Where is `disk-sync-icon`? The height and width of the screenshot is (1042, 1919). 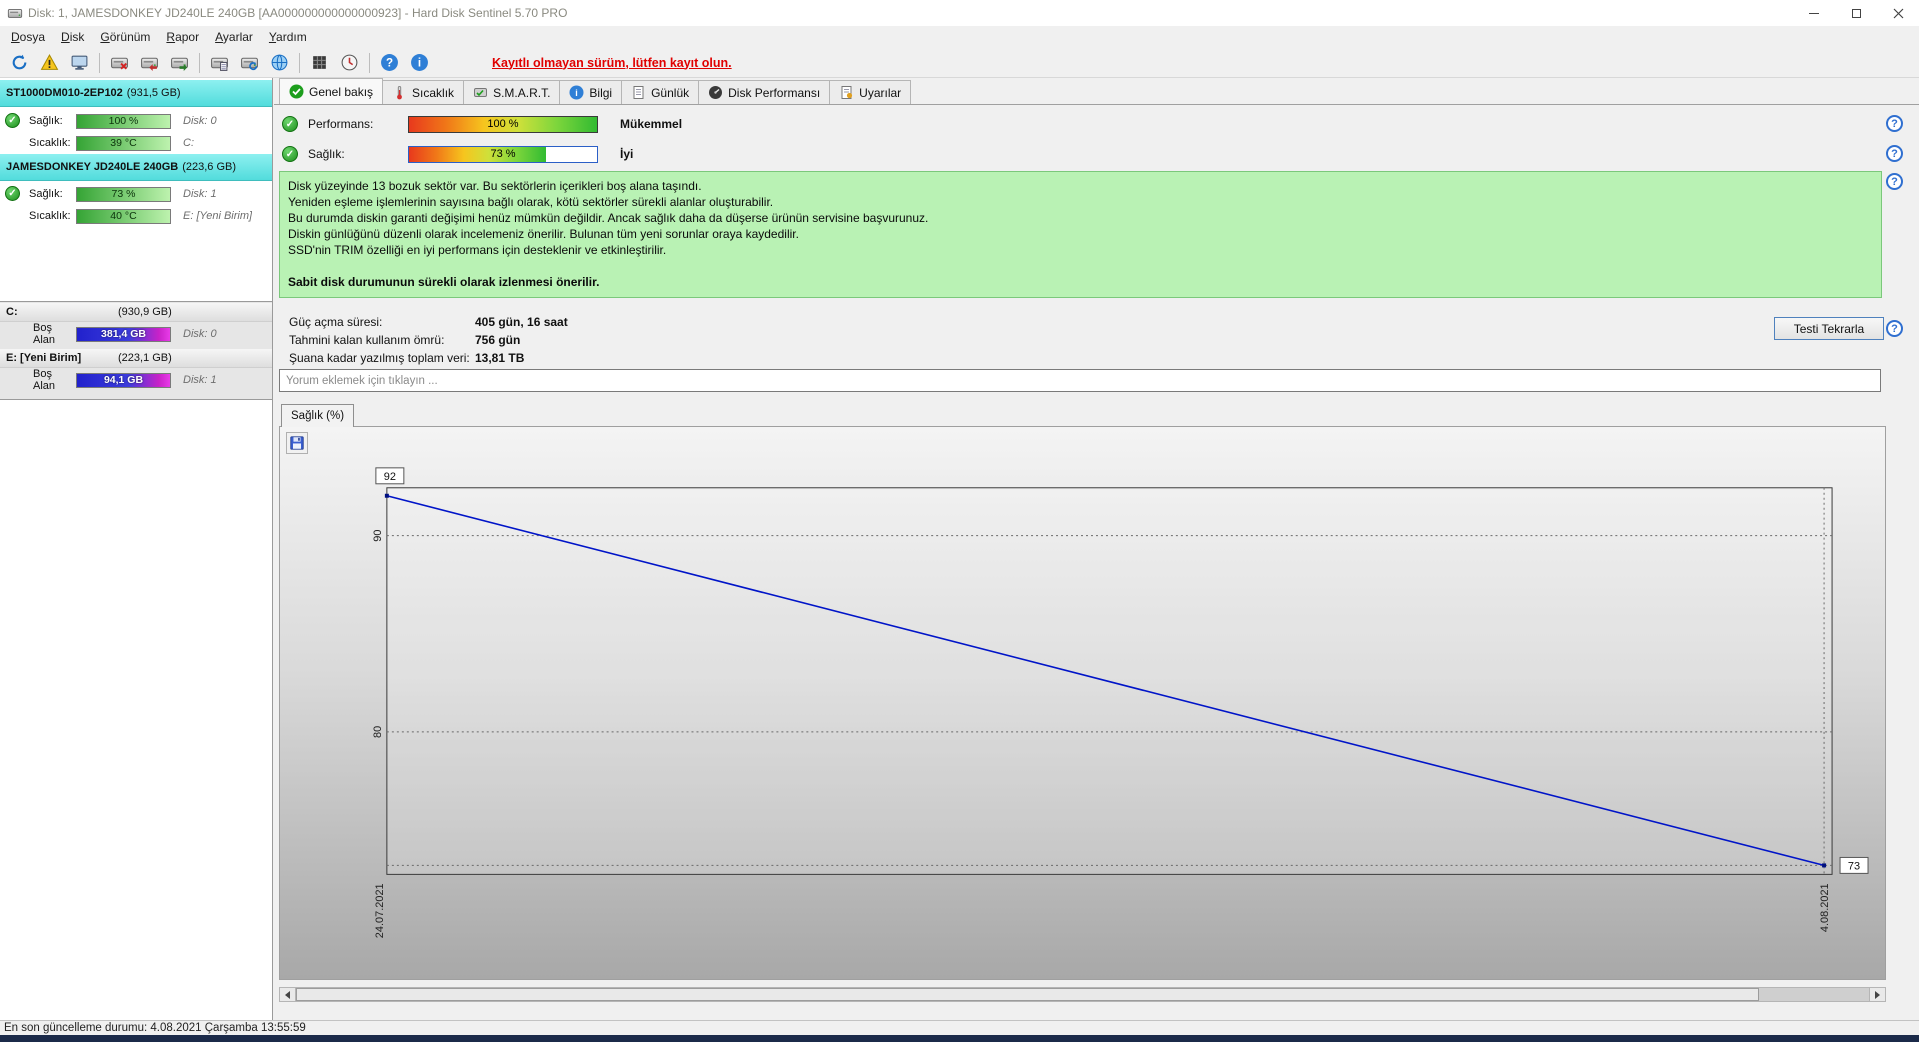
disk-sync-icon is located at coordinates (249, 63).